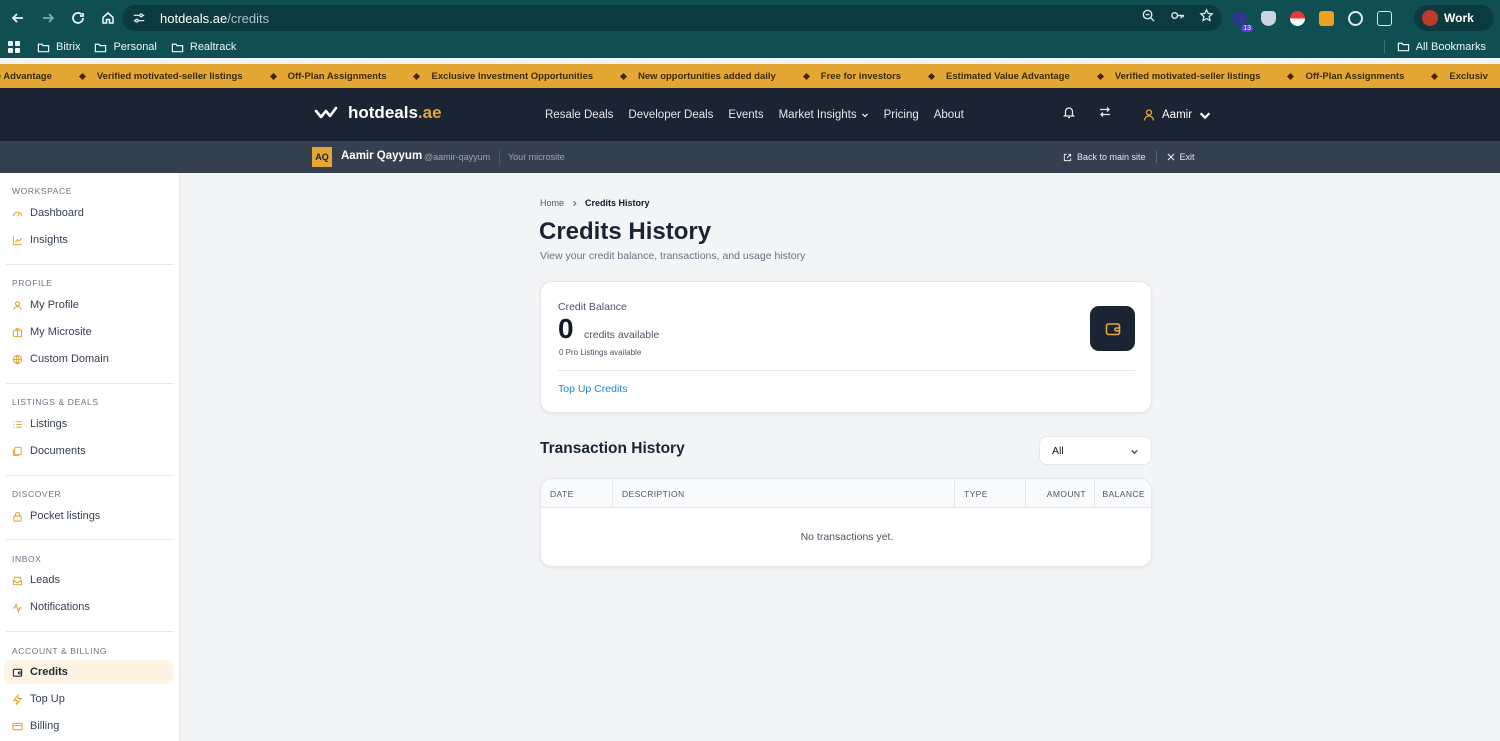 This screenshot has height=741, width=1500. Describe the element at coordinates (575, 203) in the screenshot. I see `chevron-right-icon` at that location.